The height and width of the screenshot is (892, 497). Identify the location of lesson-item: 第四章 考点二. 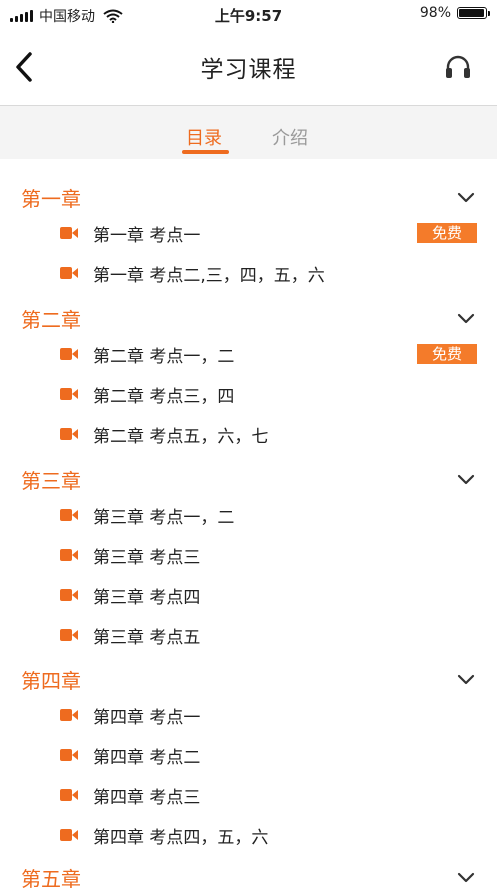
(130, 755).